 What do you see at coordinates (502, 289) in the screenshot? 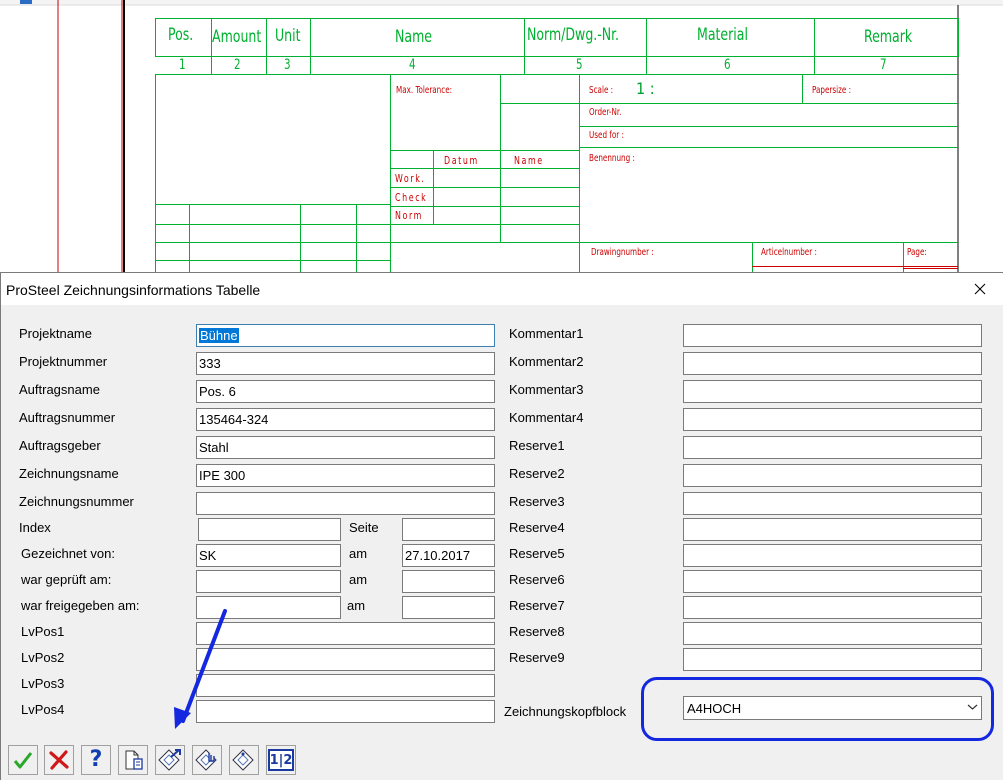
I see `dialog-titlebar: ProSteel Zeichnungsinformations Tabelle` at bounding box center [502, 289].